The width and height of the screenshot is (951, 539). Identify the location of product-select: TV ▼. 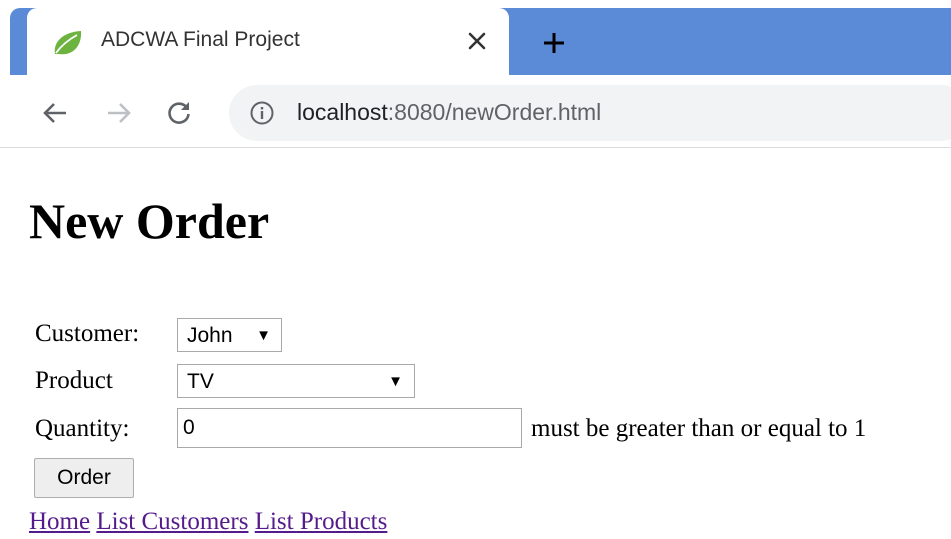
(296, 381).